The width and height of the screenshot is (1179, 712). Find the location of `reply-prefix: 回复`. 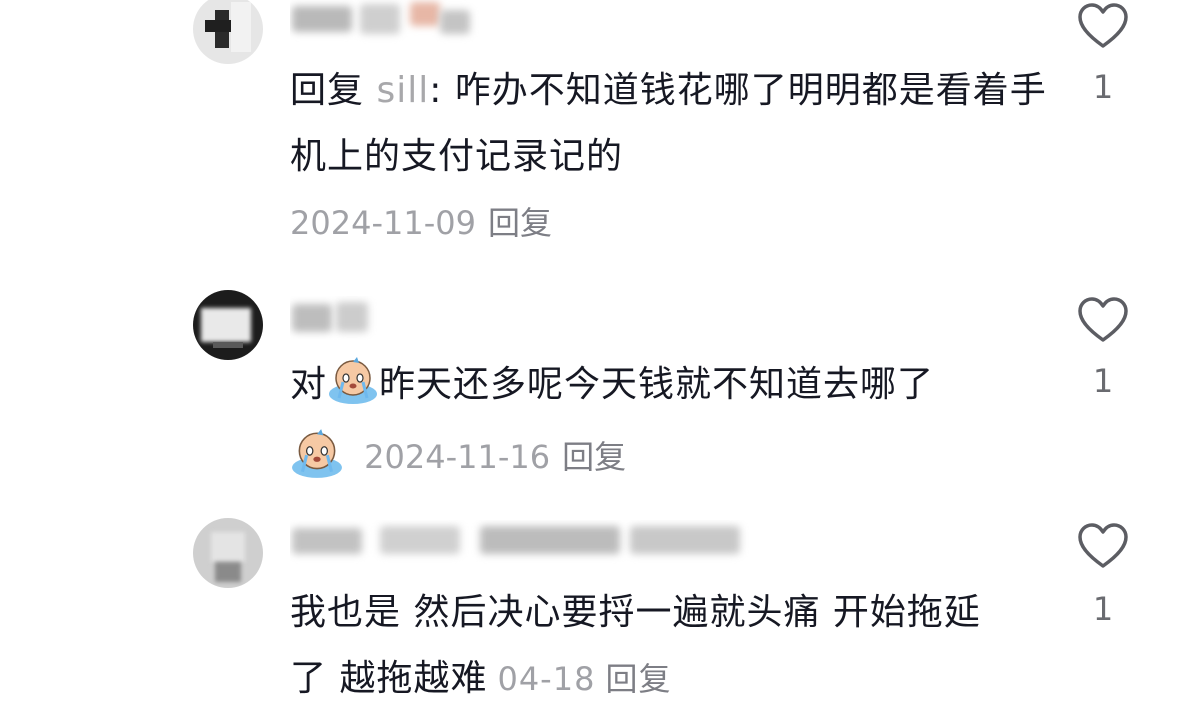

reply-prefix: 回复 is located at coordinates (333, 90).